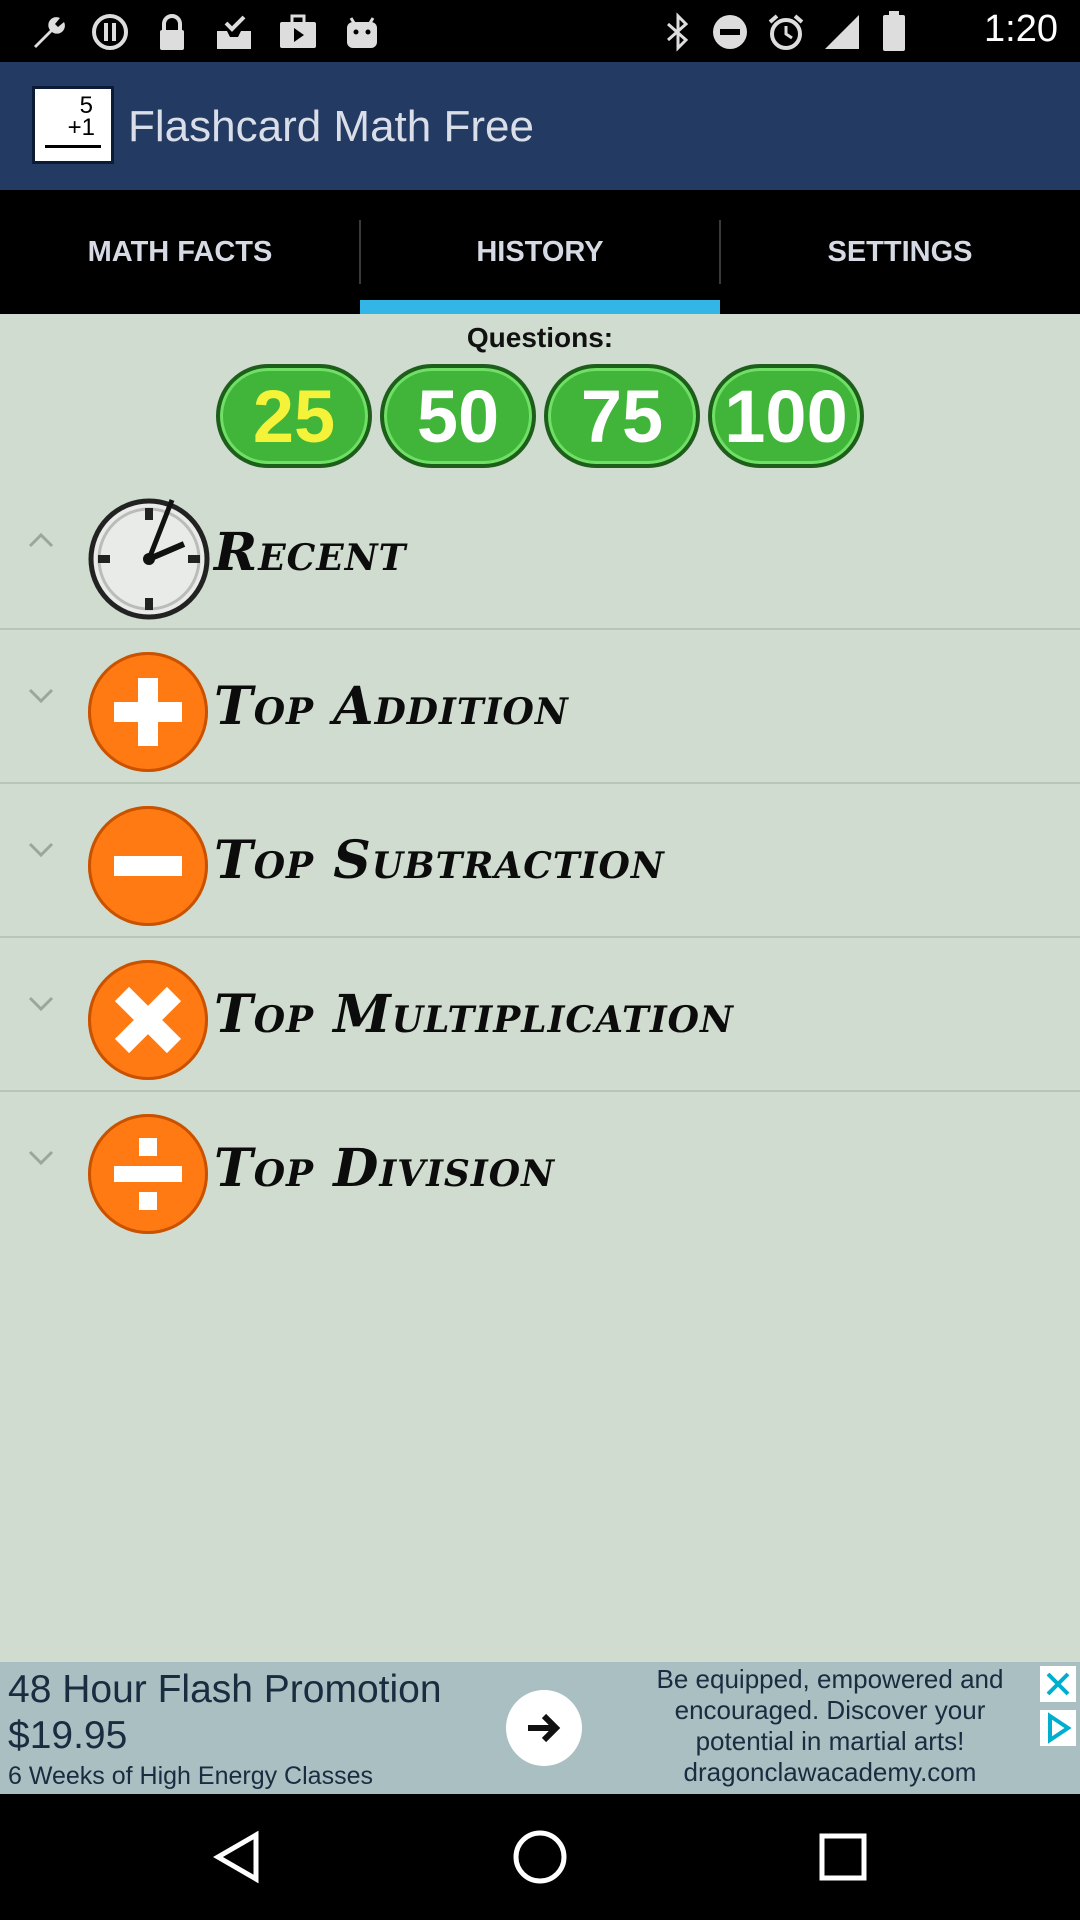 This screenshot has width=1080, height=1920. I want to click on bluetooth-icon, so click(678, 32).